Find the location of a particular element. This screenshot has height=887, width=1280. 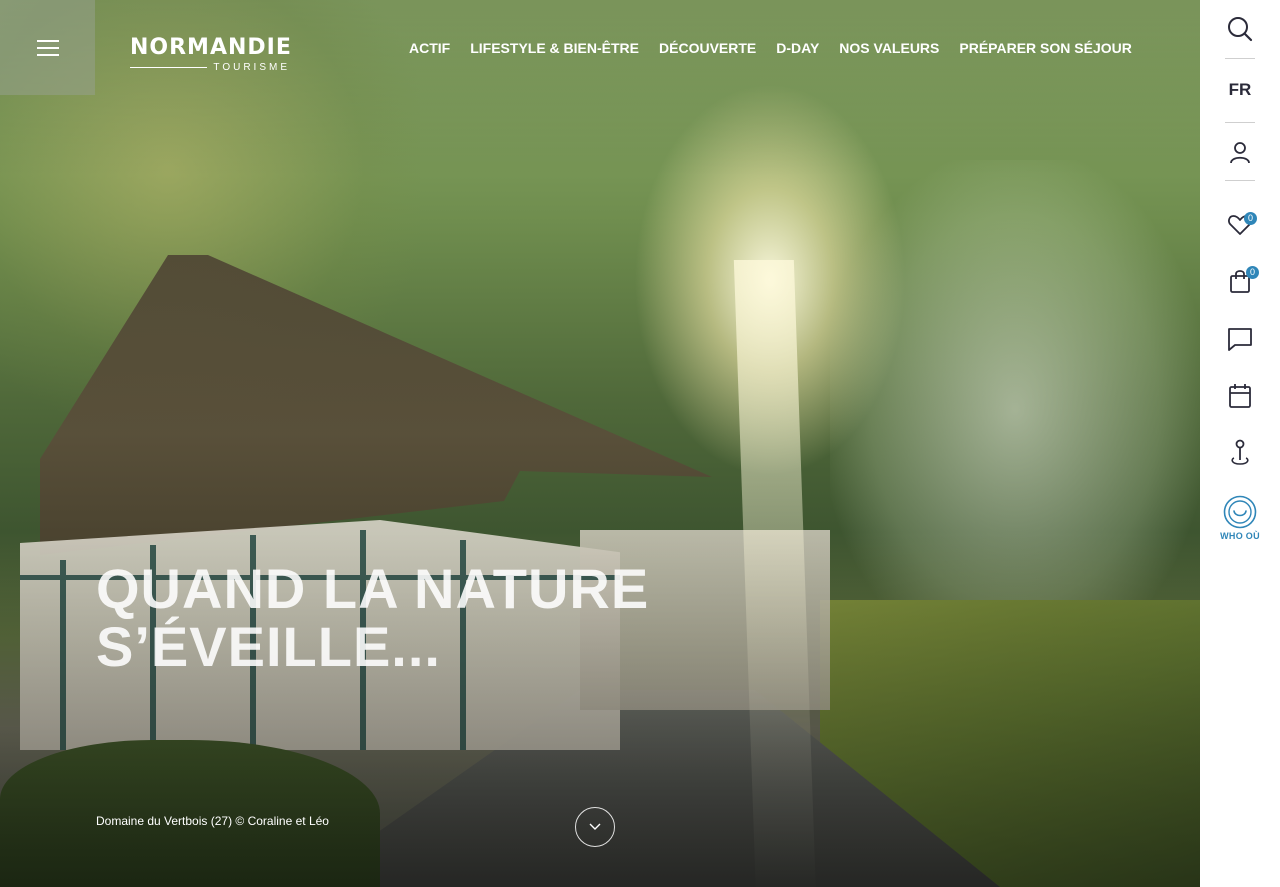

whoou-button: WHO OÙ is located at coordinates (1240, 518).